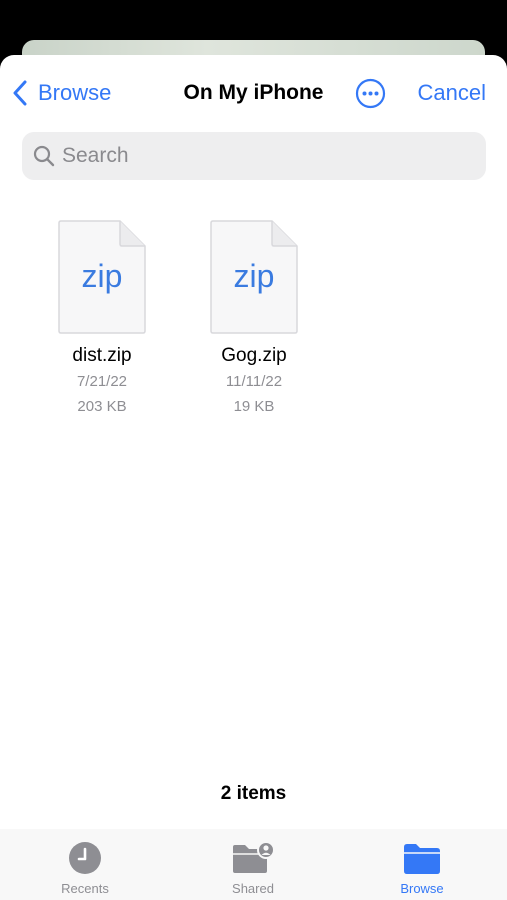  I want to click on tab-label: Recents, so click(85, 888).